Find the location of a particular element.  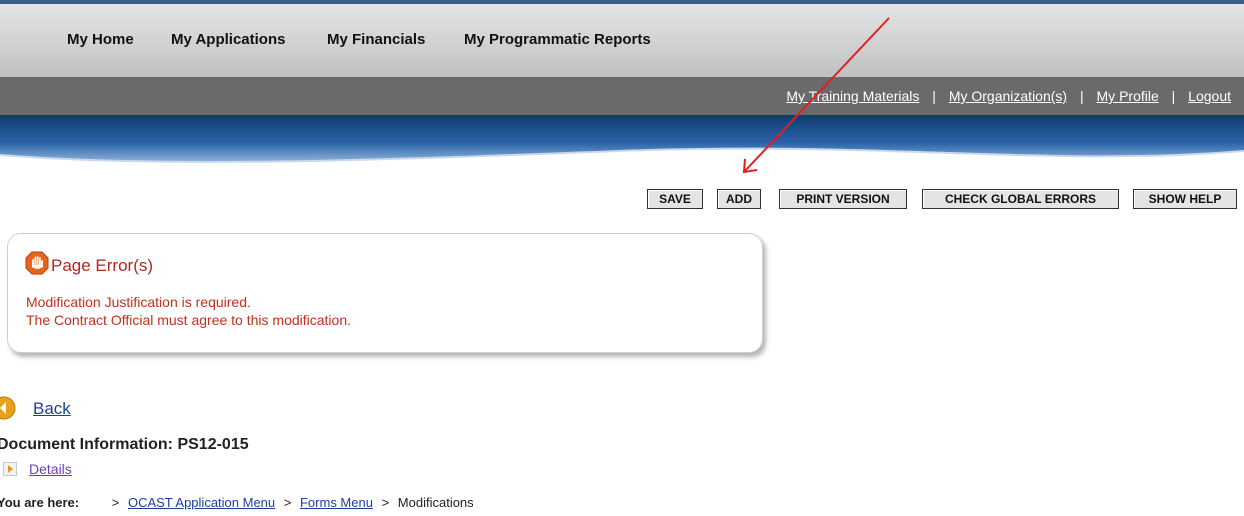

breadcrumb-current-page: Modifications is located at coordinates (435, 502).